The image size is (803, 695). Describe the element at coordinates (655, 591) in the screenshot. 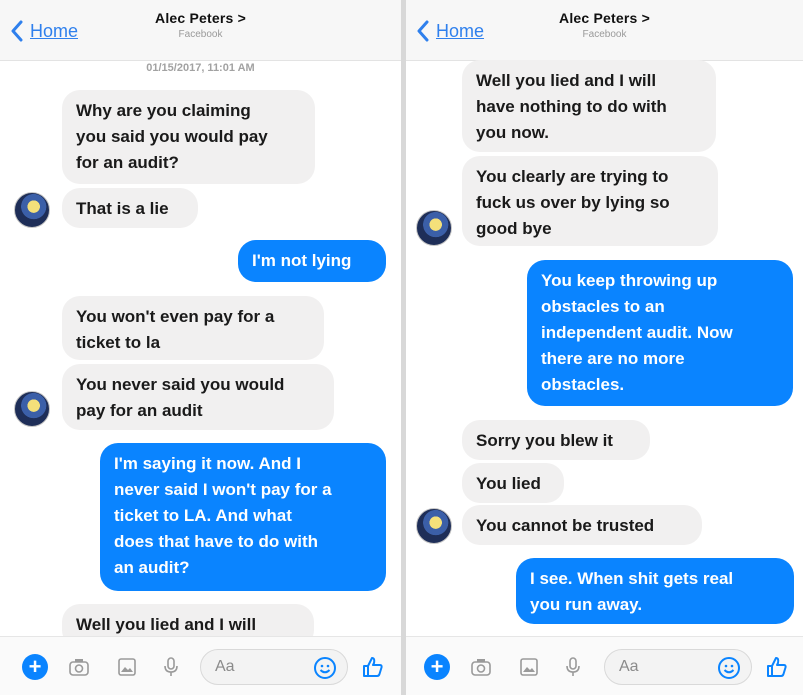

I see `outgoing-message: I see. When shit gets real you run away.` at that location.